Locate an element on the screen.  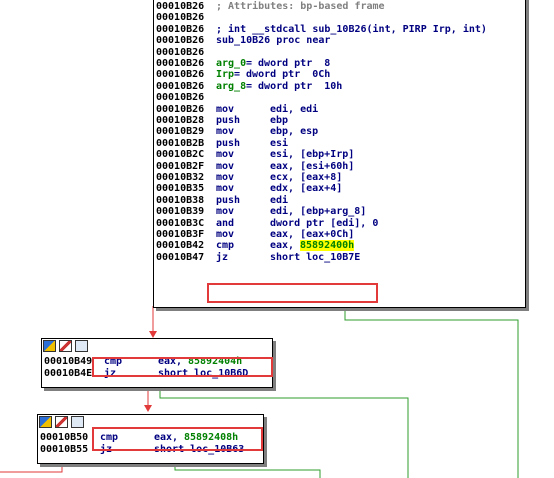
disasm-line: 00010B29 mov ebp, esp is located at coordinates (339, 131).